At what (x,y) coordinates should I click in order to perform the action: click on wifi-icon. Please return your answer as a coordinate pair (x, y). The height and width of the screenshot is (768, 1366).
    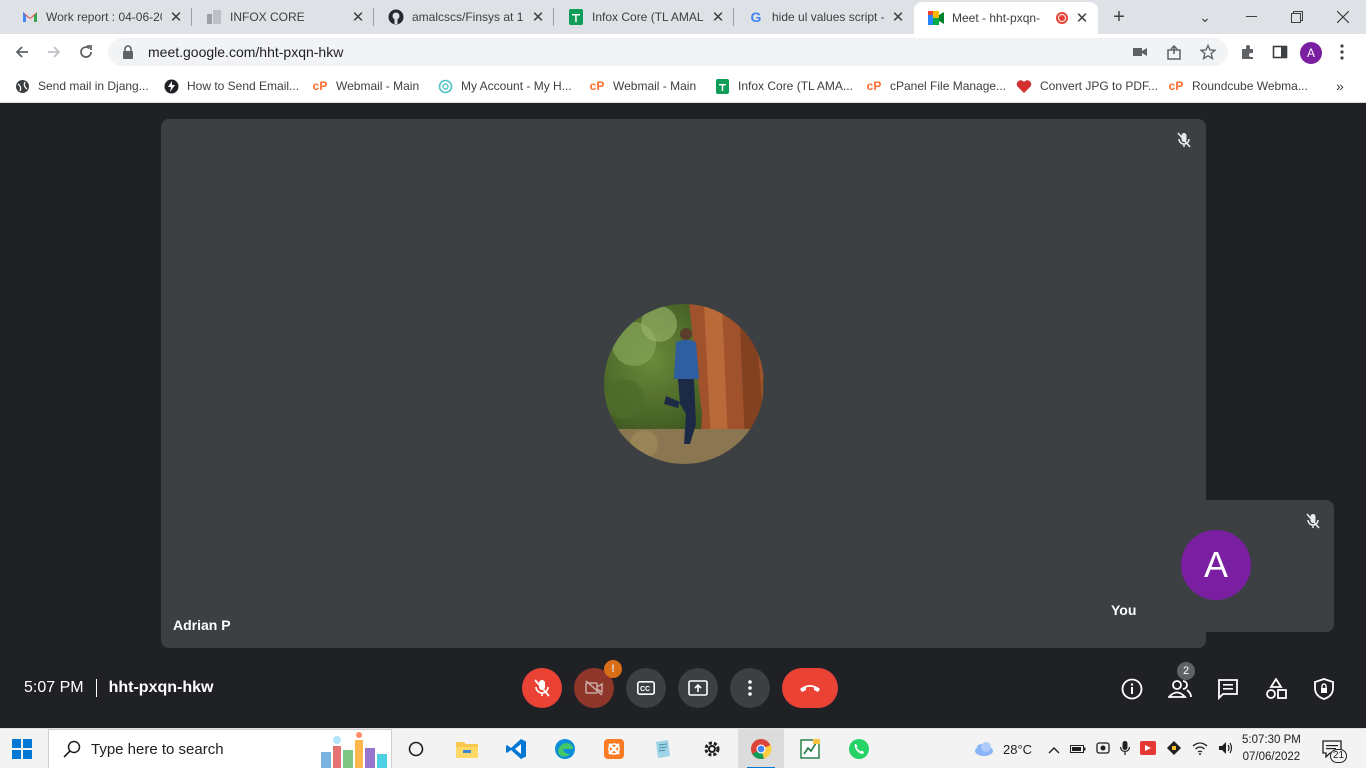
    Looking at the image, I should click on (1200, 749).